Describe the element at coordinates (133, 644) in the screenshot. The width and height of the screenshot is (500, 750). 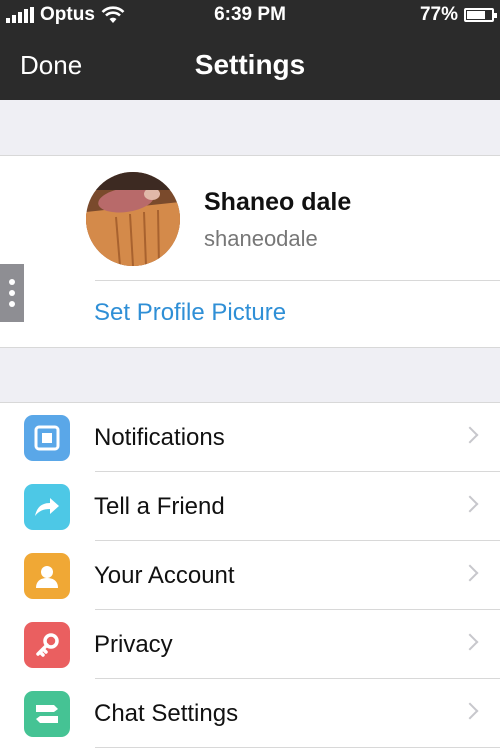
I see `menu-item-label: Privacy` at that location.